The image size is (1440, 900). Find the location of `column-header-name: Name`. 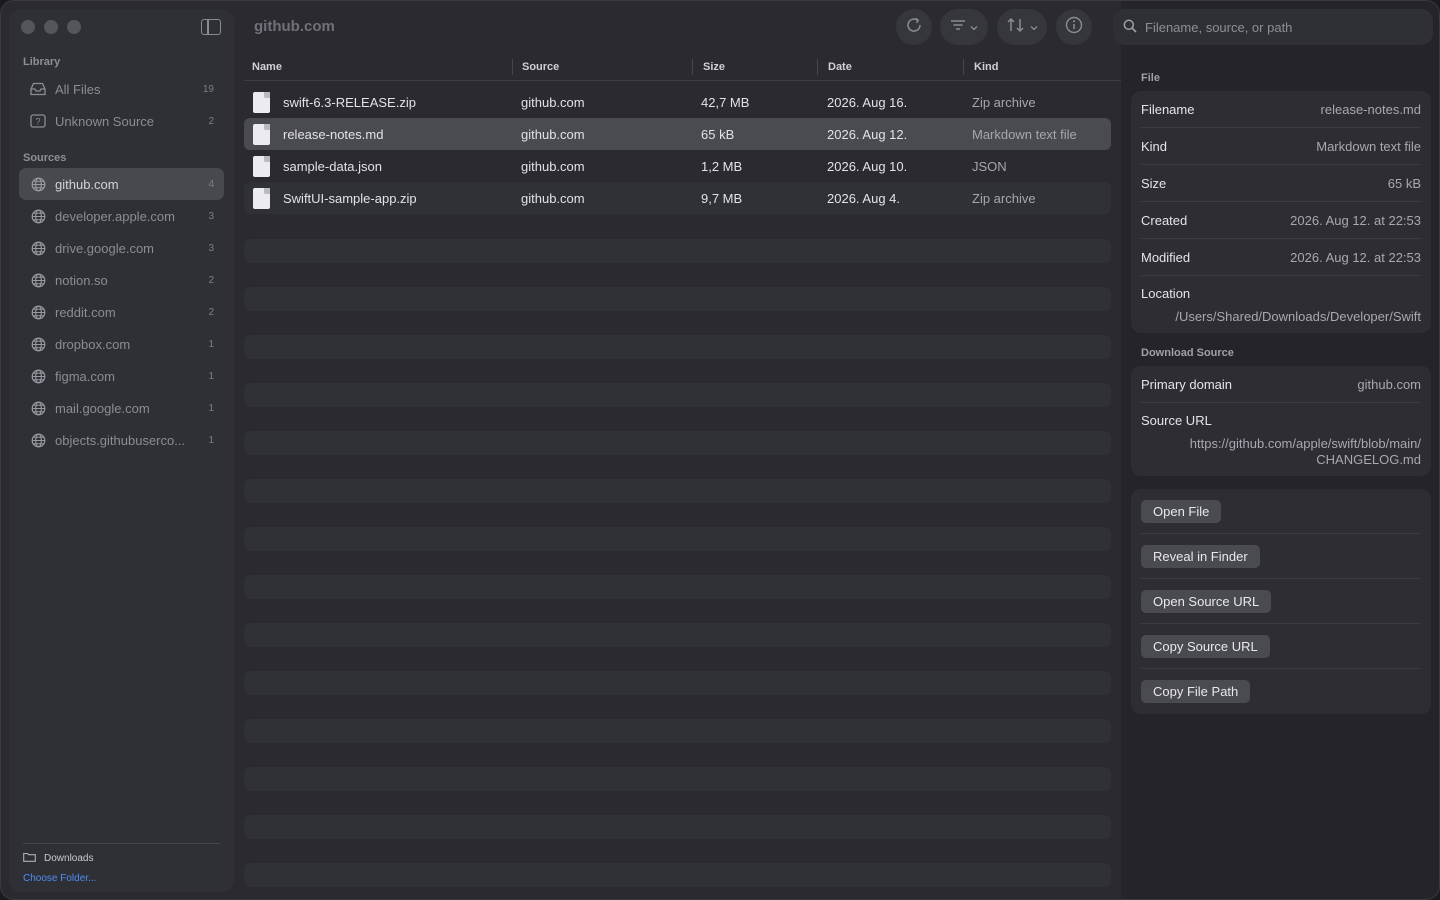

column-header-name: Name is located at coordinates (267, 67).